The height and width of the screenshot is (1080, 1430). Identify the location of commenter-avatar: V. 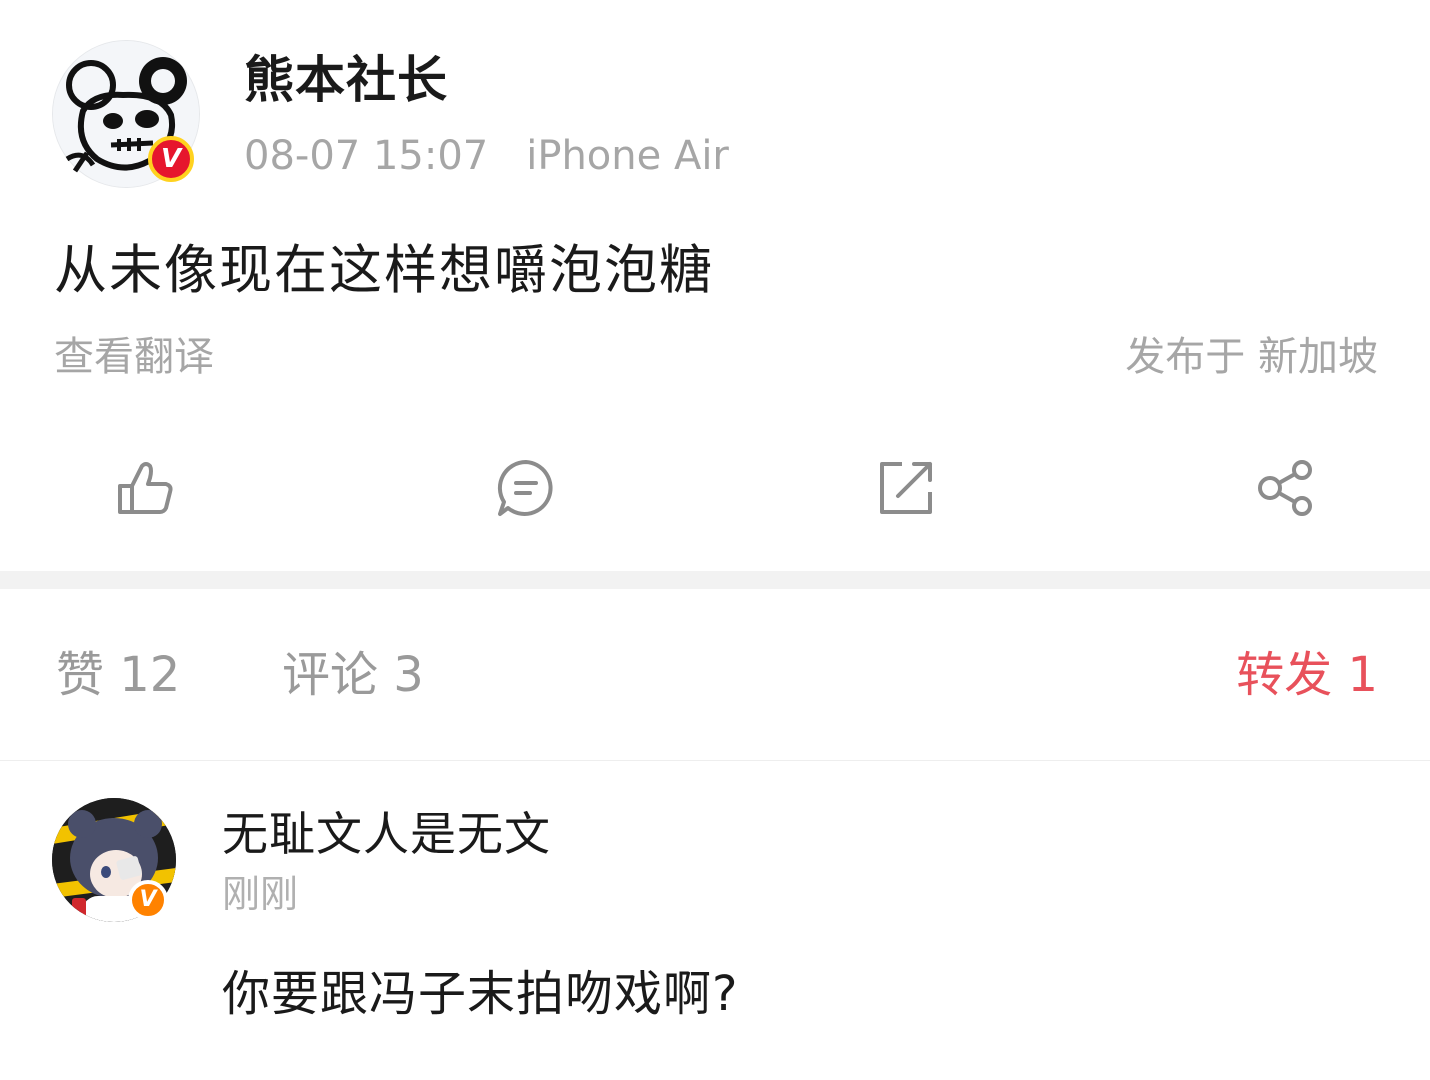
(114, 860).